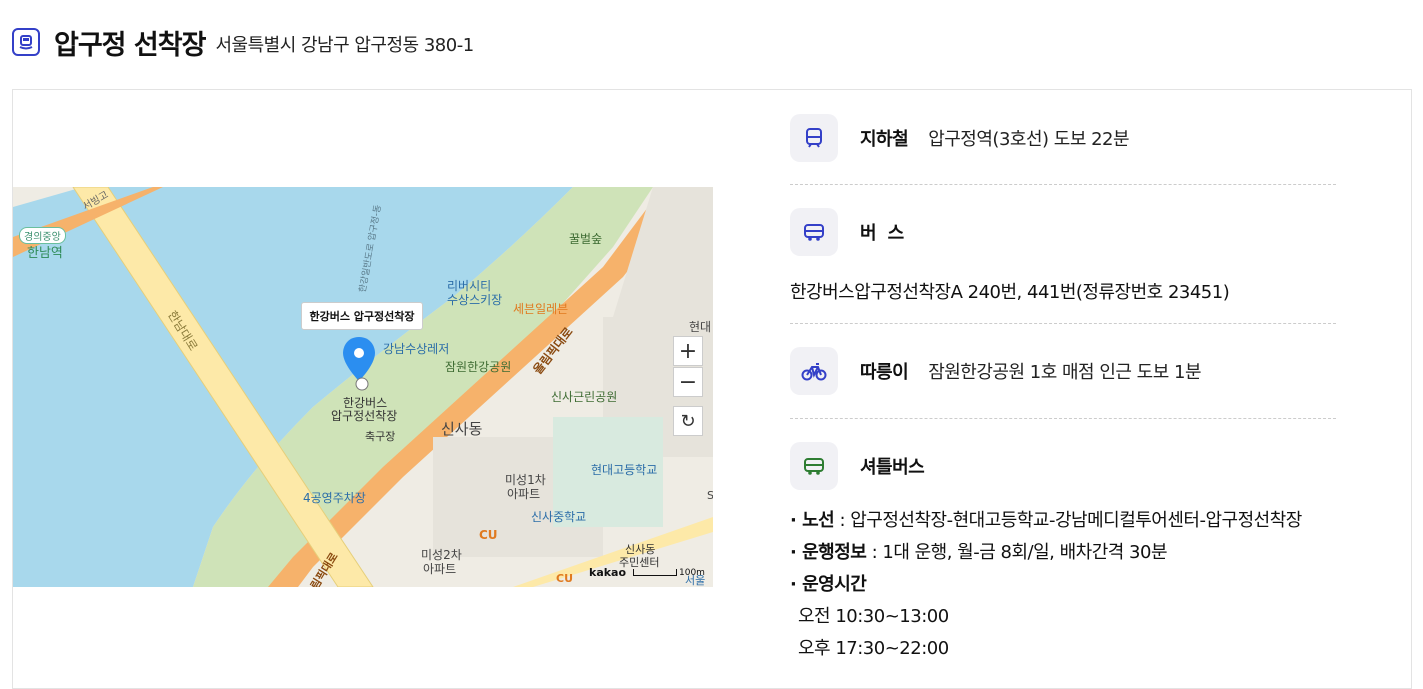  I want to click on shuttle-route-label: · 노선, so click(812, 520).